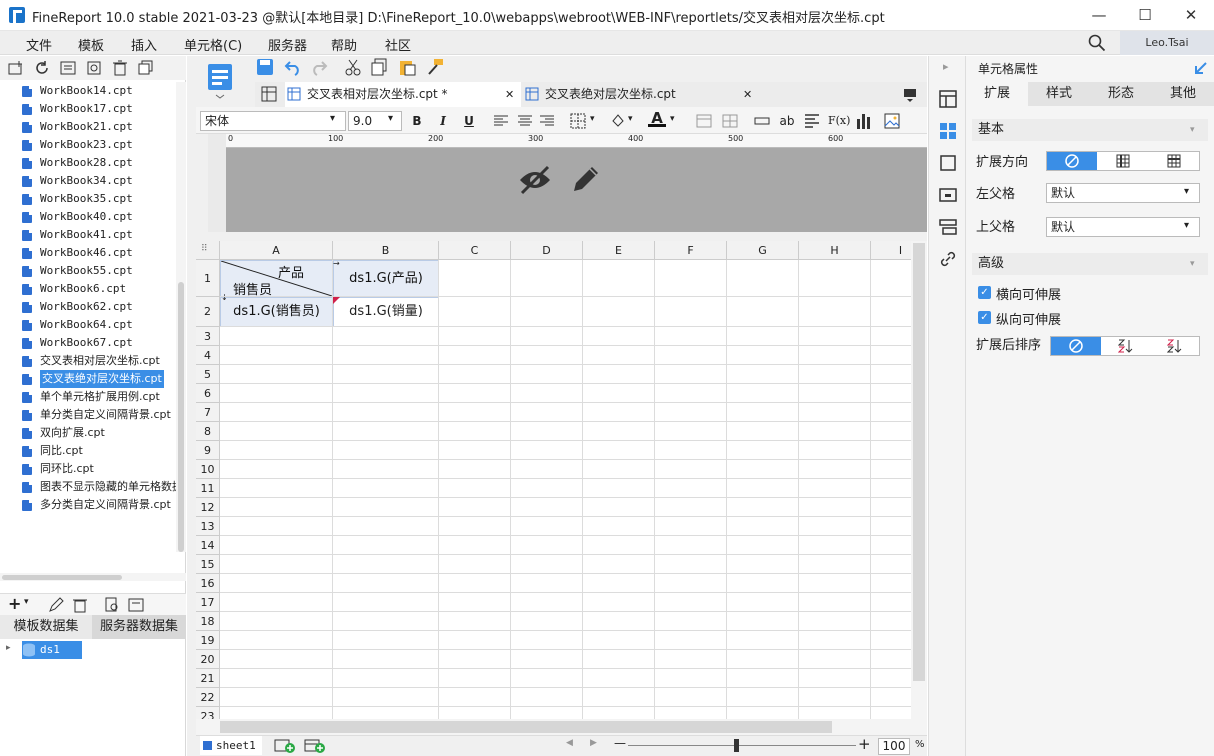  Describe the element at coordinates (763, 250) in the screenshot. I see `column-header: G` at that location.